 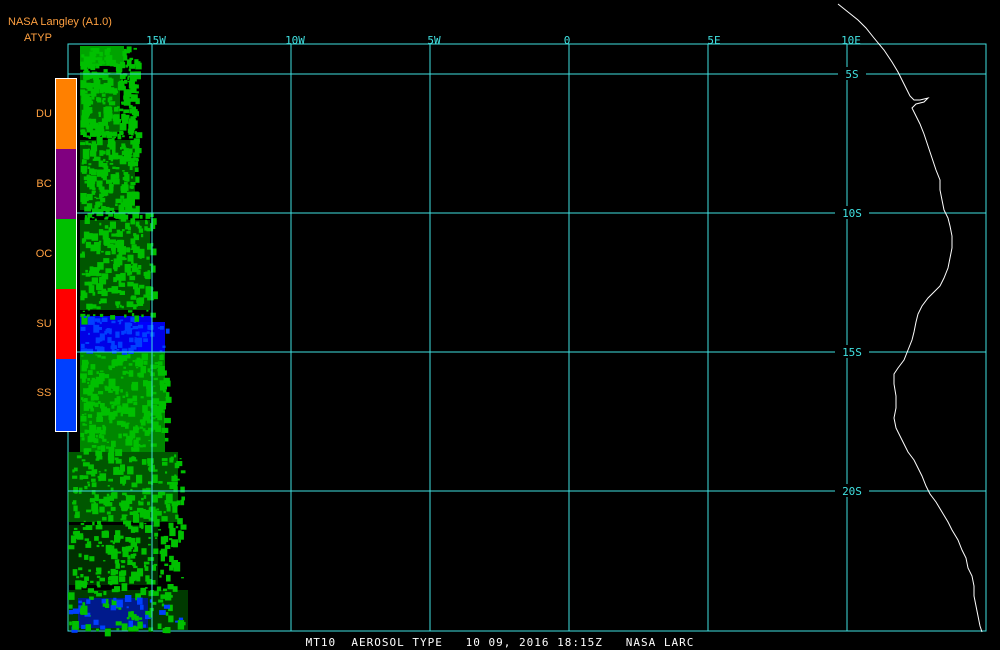 What do you see at coordinates (156, 40) in the screenshot?
I see `lon-label: 15W` at bounding box center [156, 40].